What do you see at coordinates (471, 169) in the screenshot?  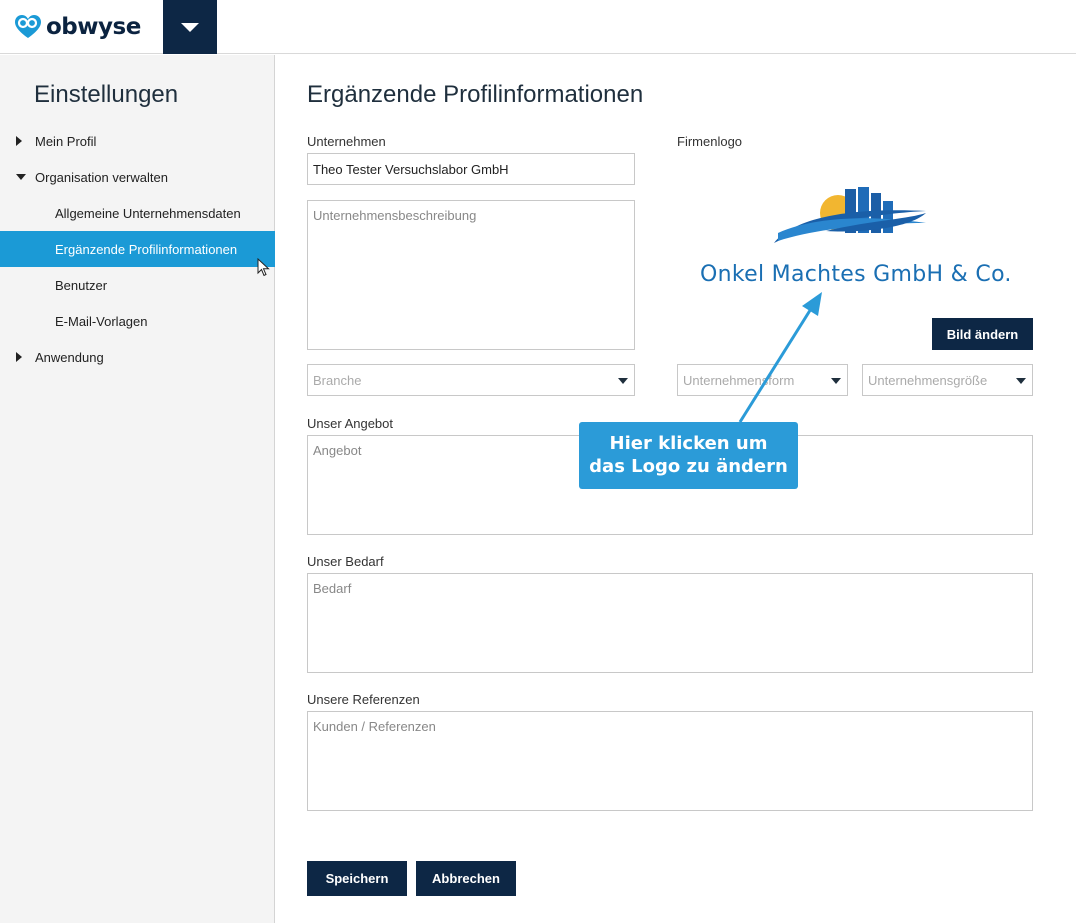 I see `company-name-input: Theo Tester Versuchslabor GmbH` at bounding box center [471, 169].